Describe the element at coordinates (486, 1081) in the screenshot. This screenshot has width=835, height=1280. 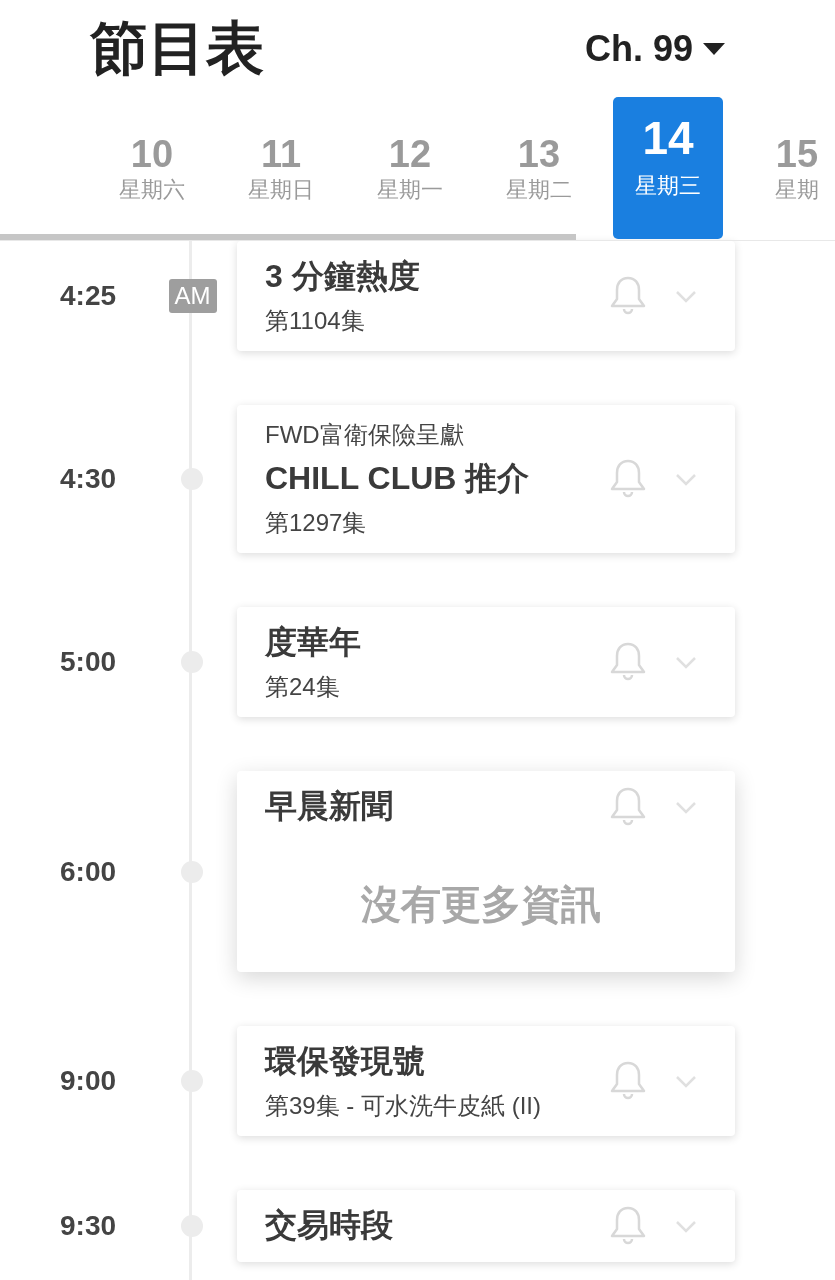
I see `program-card: 環保發現號 第39集 - 可水洗牛皮紙 (II)` at that location.